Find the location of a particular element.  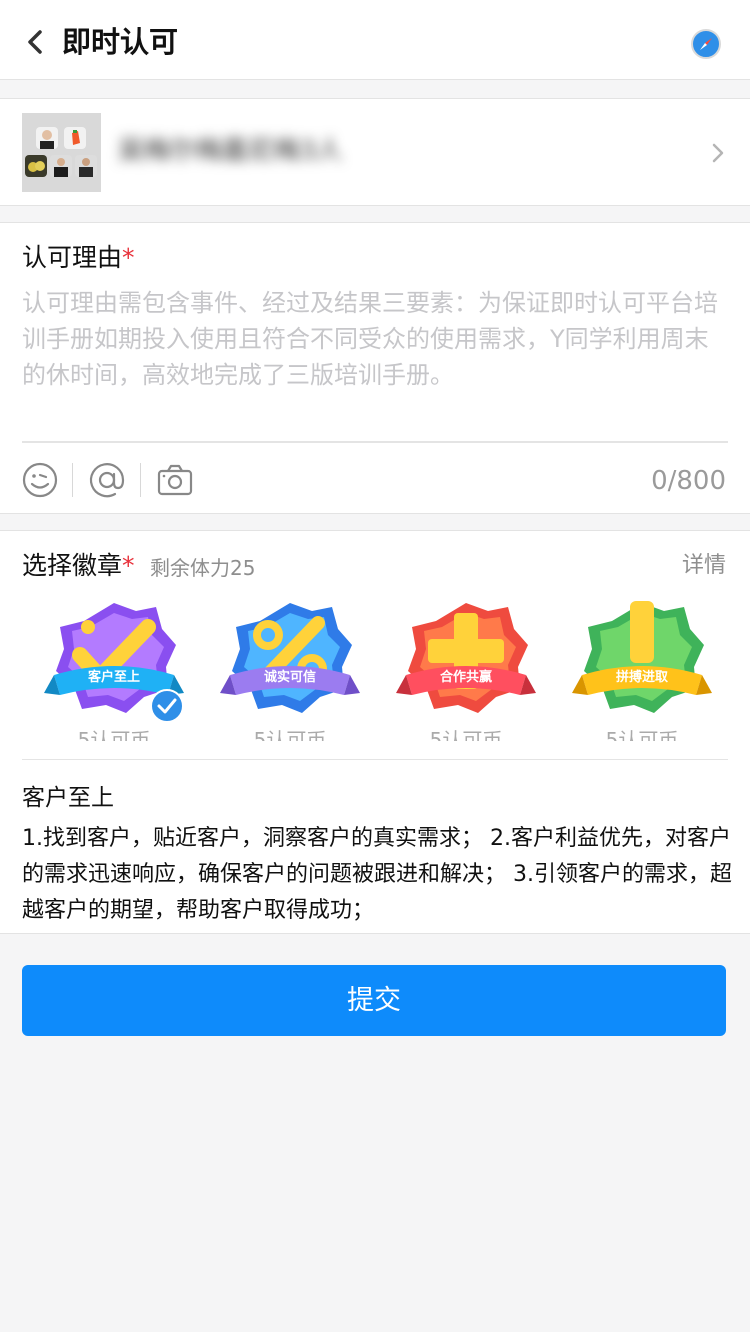

percent-badge-icon is located at coordinates (290, 658).